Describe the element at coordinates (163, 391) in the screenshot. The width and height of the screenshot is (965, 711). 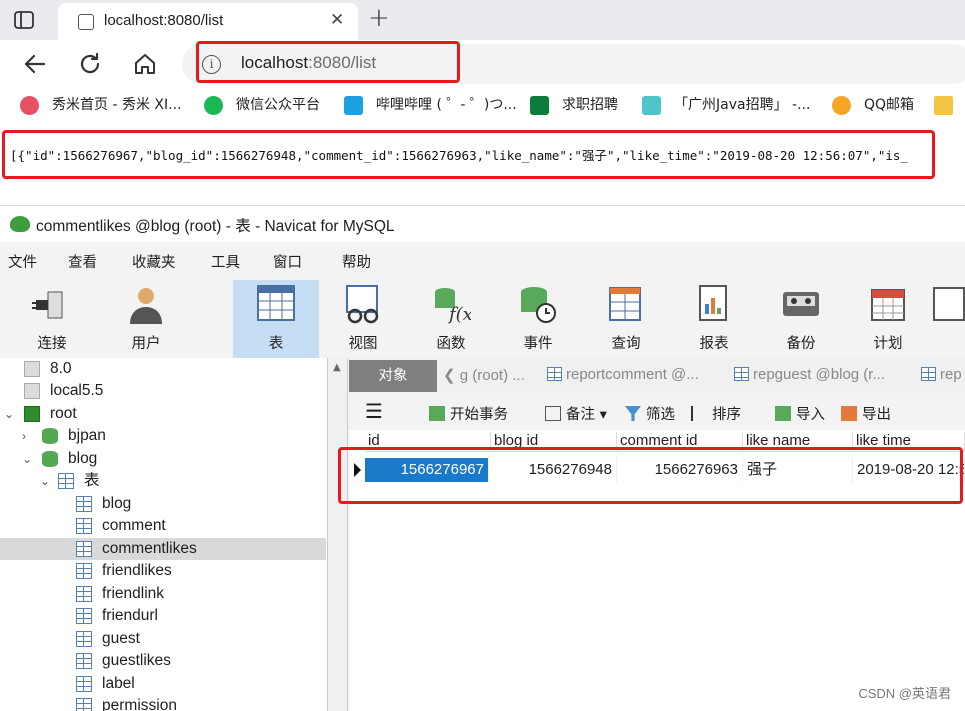
I see `tree-item: local5.5` at that location.